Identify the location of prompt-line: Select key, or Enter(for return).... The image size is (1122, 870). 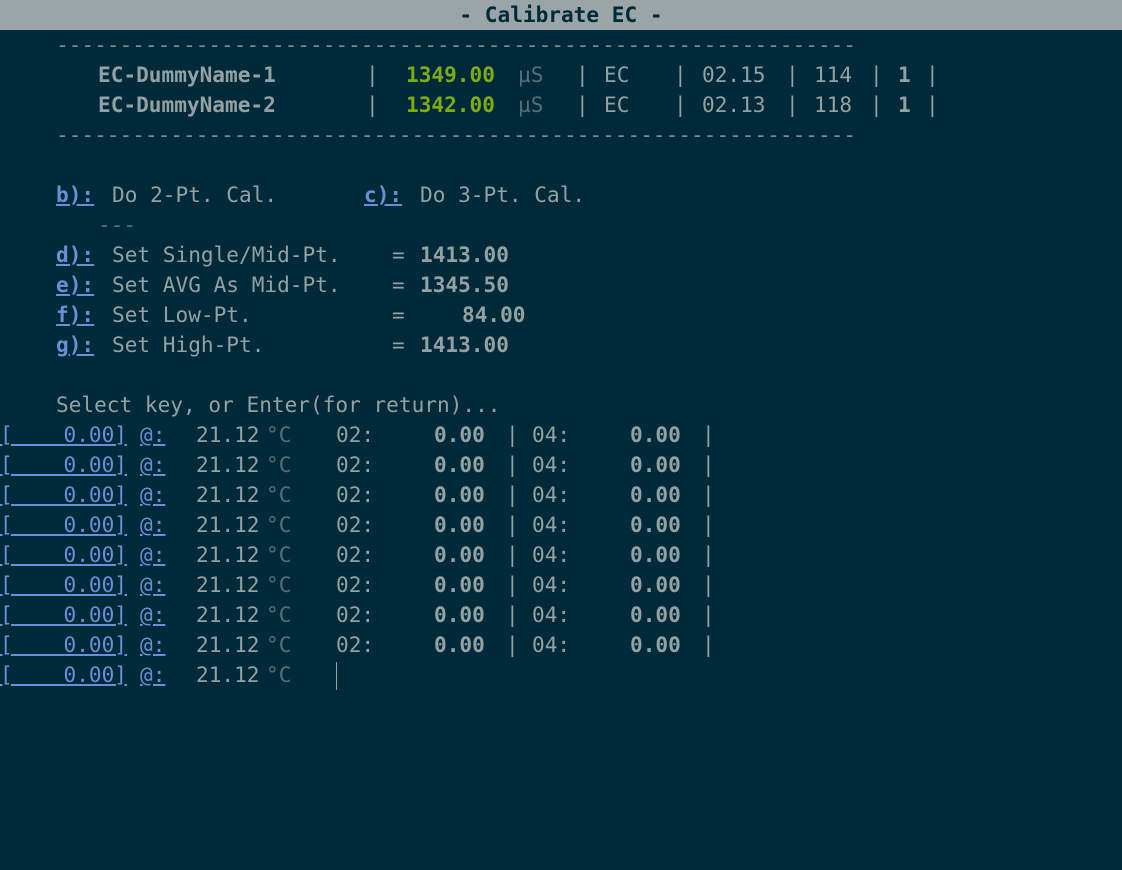
(561, 405).